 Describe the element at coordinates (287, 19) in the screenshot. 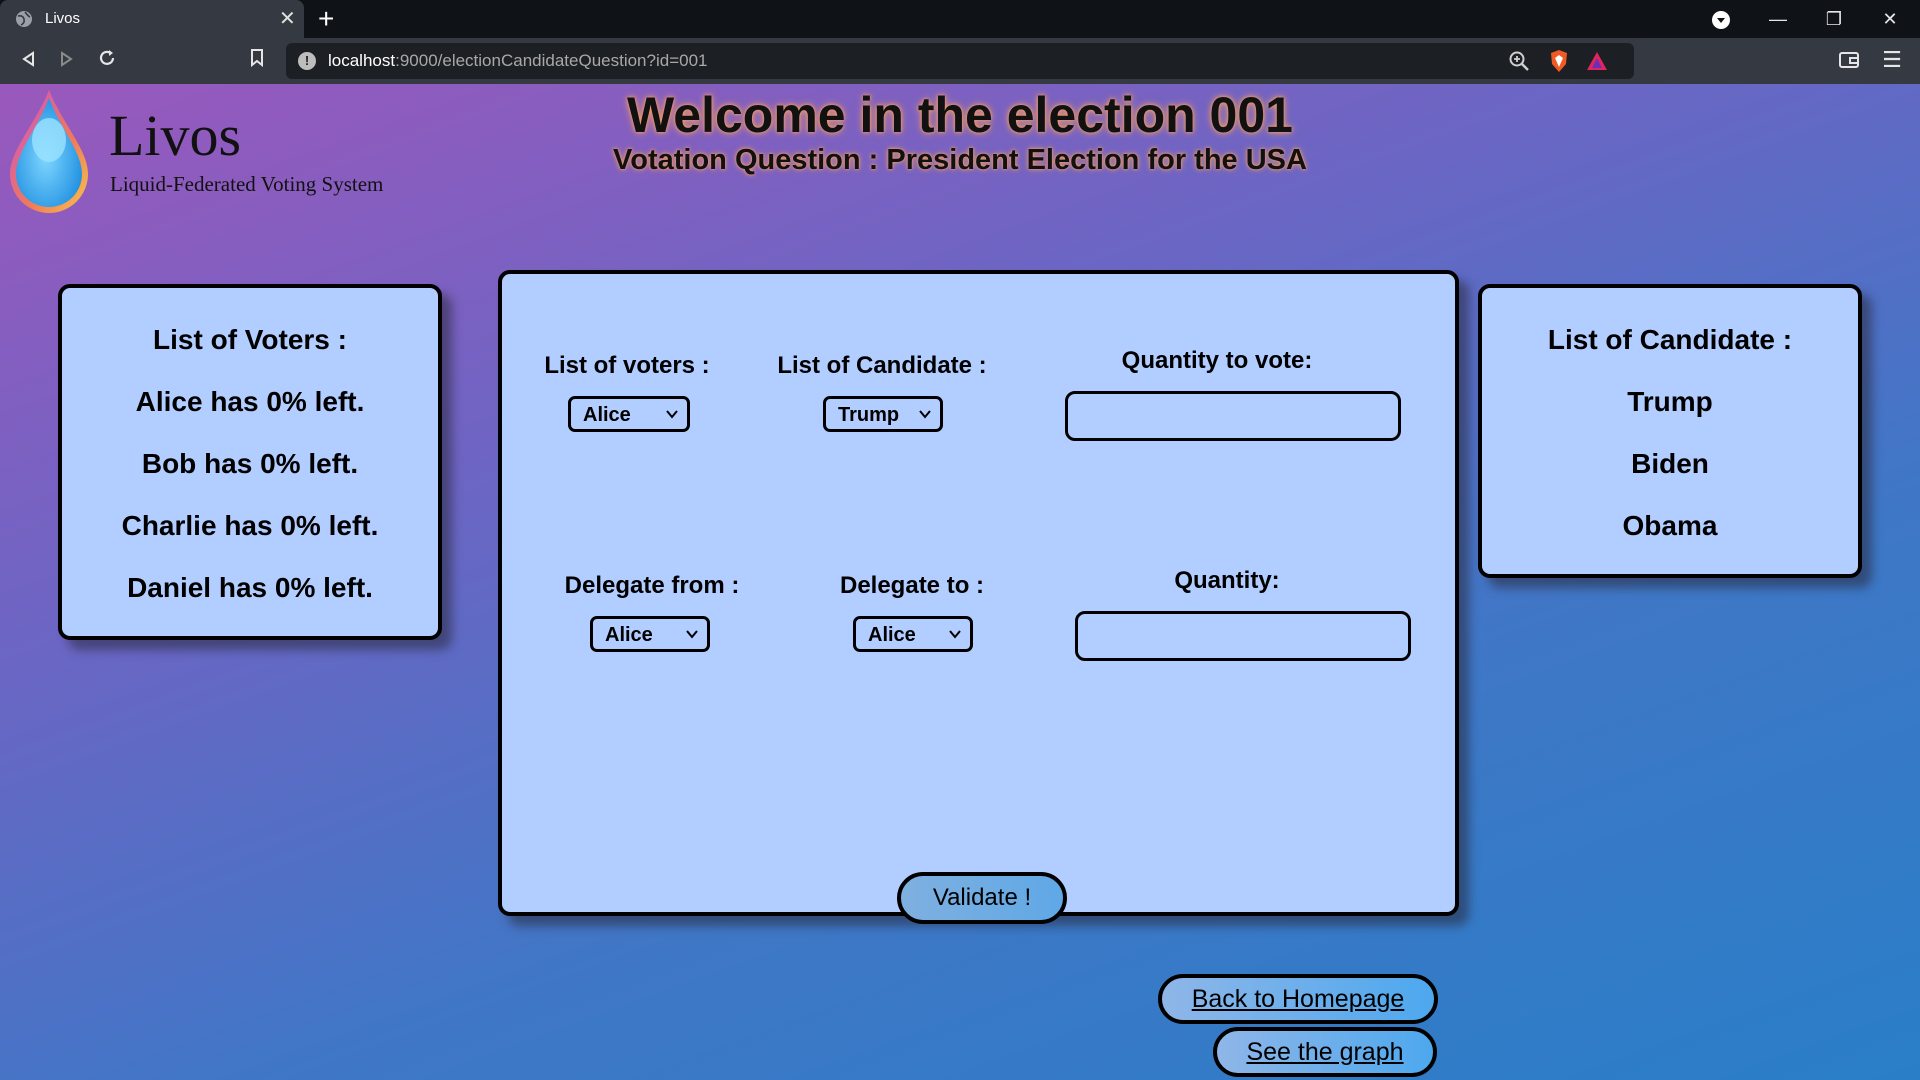

I see `close-tab-icon: ✕` at that location.